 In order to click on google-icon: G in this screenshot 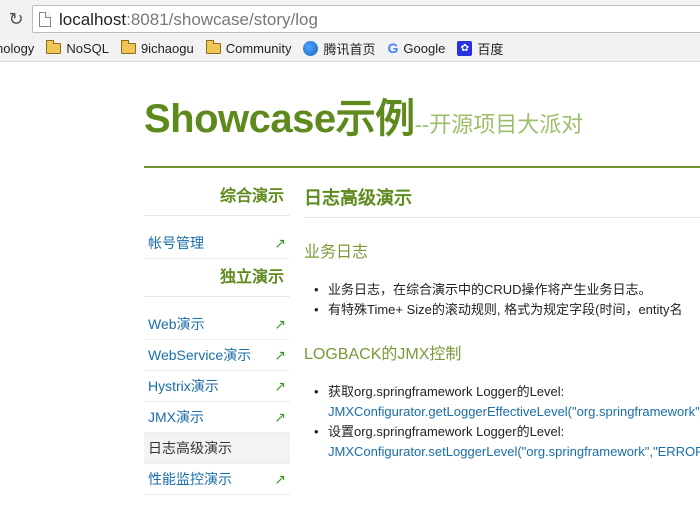, I will do `click(393, 48)`.